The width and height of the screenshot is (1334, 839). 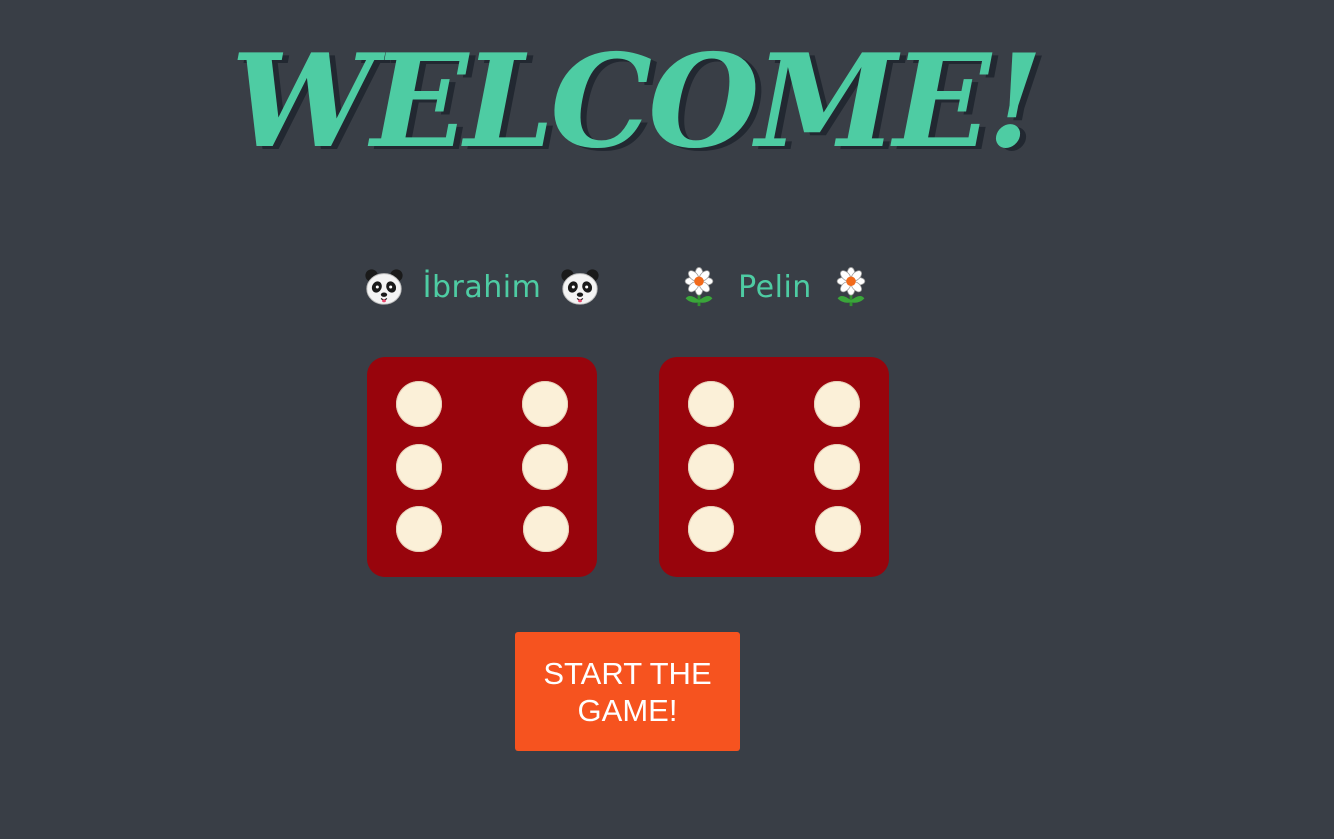 I want to click on player2-dice, so click(x=774, y=467).